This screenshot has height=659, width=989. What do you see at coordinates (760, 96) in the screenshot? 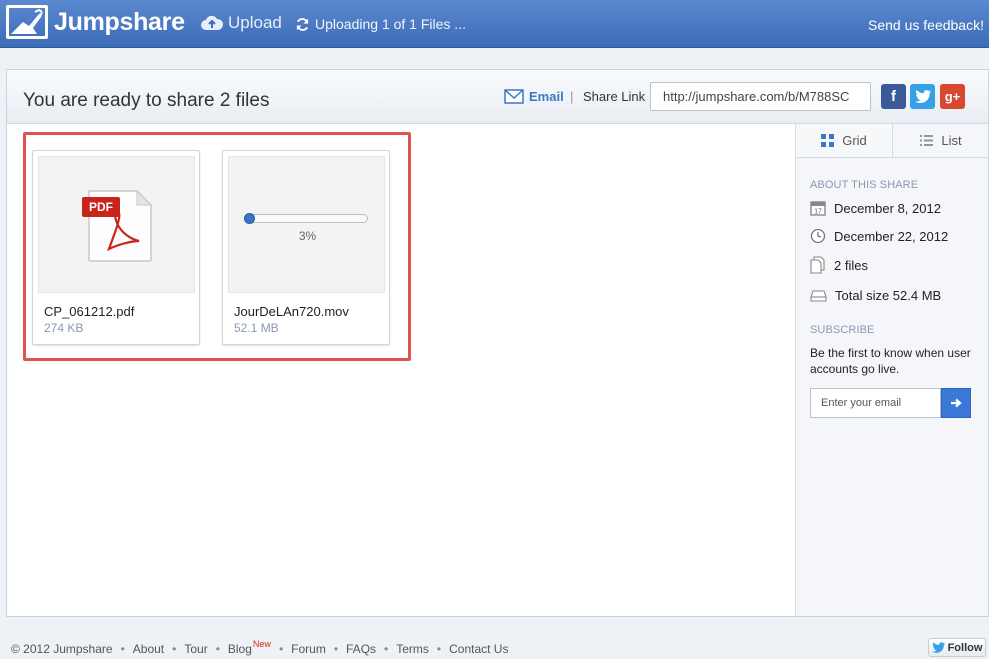
I see `share-link-input` at bounding box center [760, 96].